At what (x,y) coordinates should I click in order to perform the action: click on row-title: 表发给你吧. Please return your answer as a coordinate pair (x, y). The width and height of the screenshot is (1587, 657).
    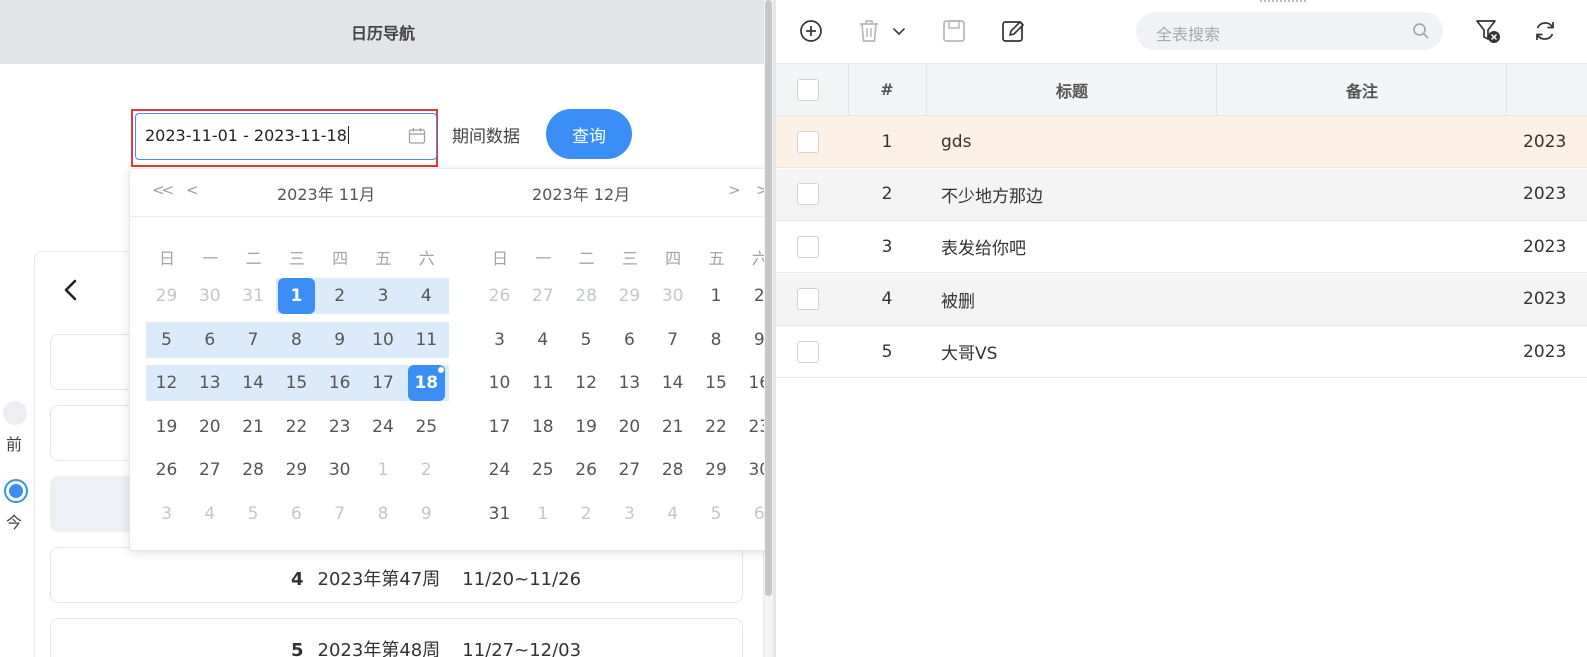
    Looking at the image, I should click on (1072, 246).